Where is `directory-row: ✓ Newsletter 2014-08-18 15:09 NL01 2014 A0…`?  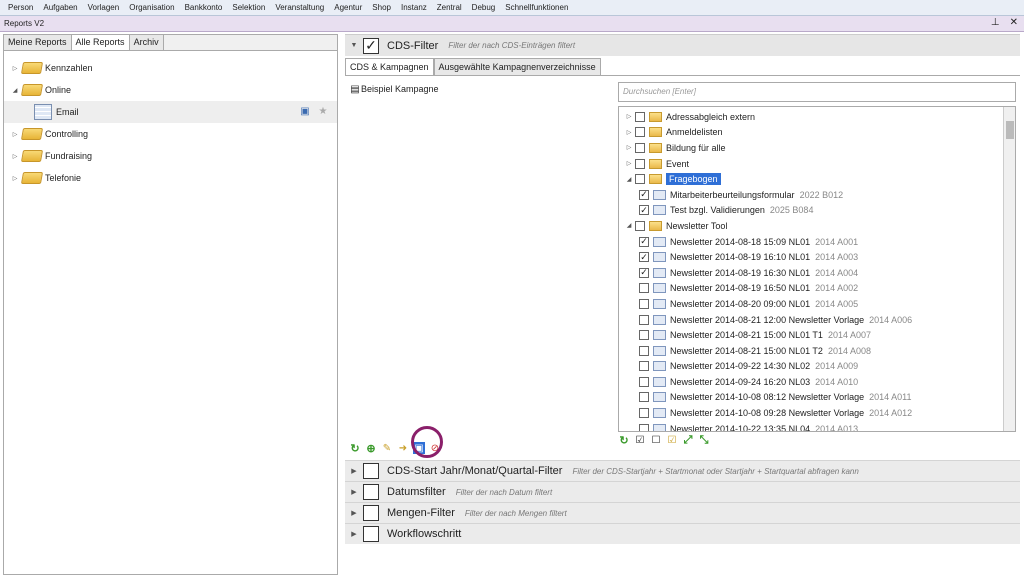
directory-row: ✓ Newsletter 2014-08-18 15:09 NL01 2014 A0… is located at coordinates (817, 242).